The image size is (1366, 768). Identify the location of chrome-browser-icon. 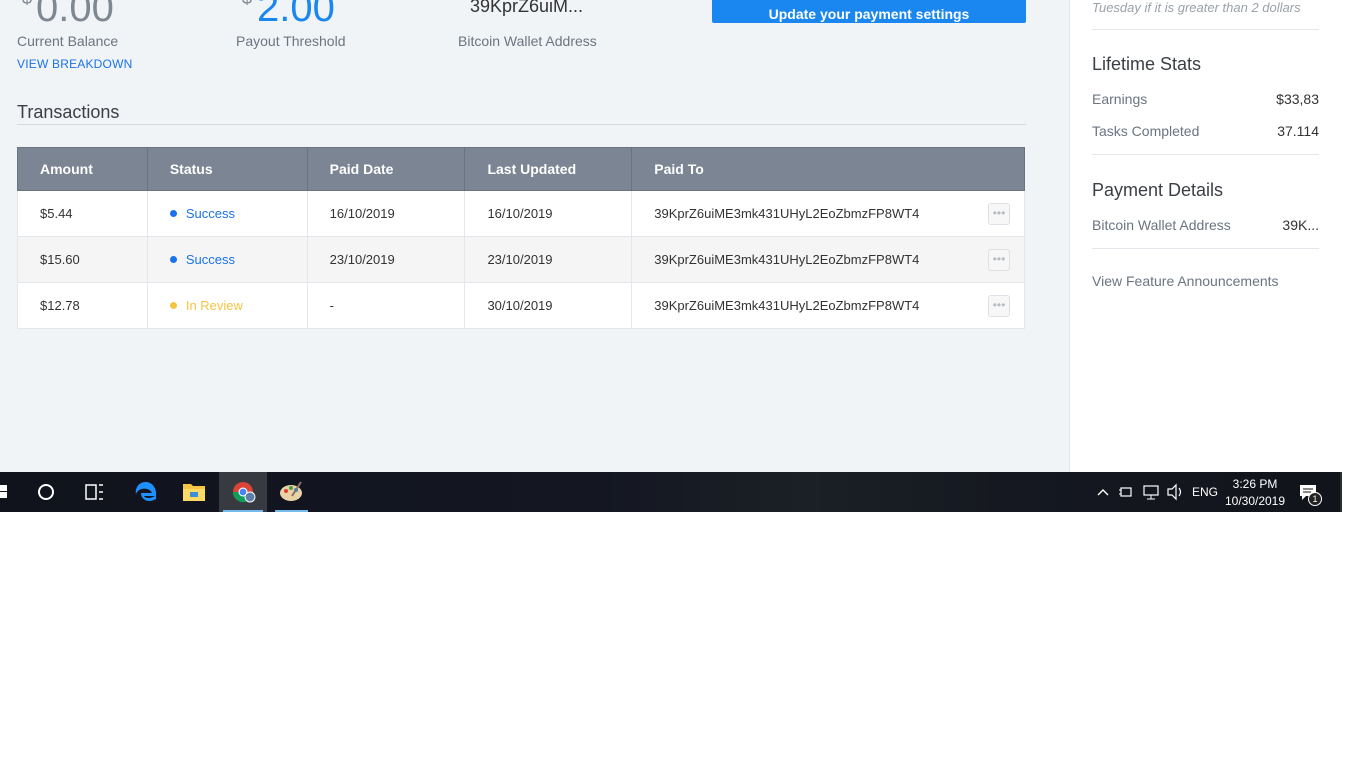
(243, 492).